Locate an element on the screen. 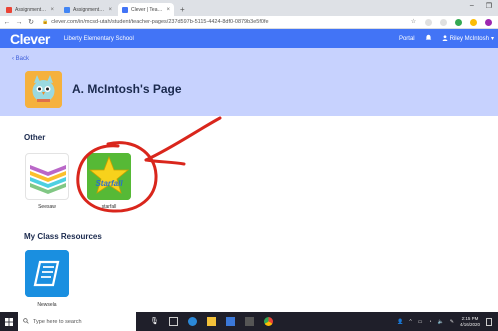 The height and width of the screenshot is (331, 498). store-icon is located at coordinates (230, 321).